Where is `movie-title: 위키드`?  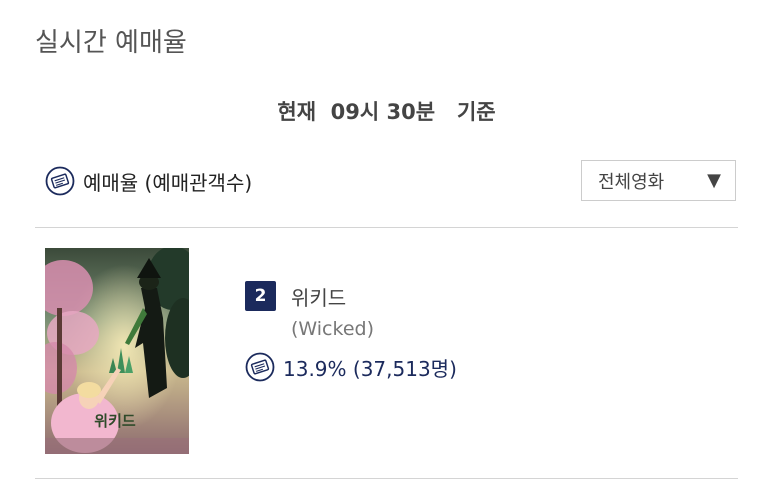
movie-title: 위키드 is located at coordinates (318, 296).